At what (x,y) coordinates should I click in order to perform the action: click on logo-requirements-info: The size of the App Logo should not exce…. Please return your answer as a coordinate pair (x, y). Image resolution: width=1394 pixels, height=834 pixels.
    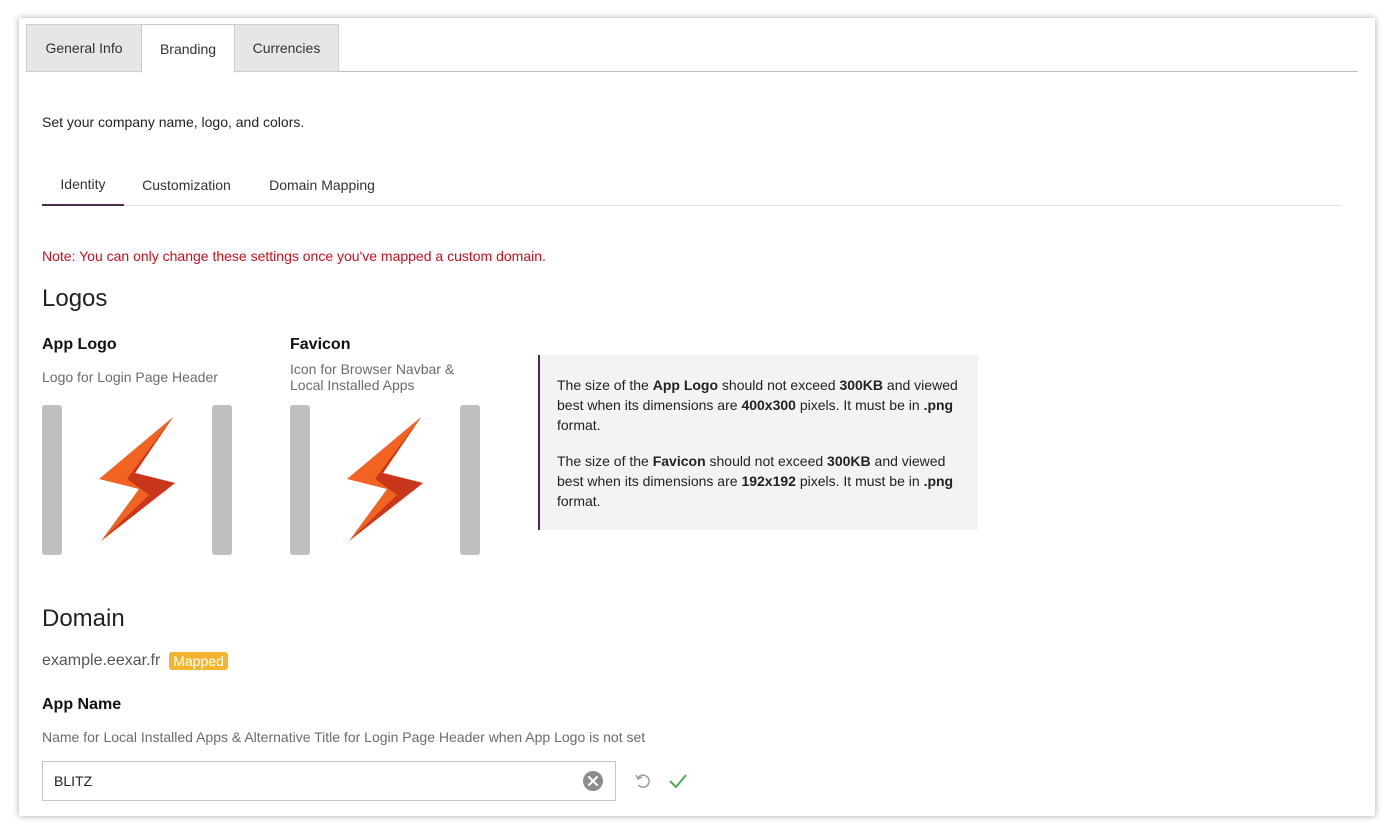
    Looking at the image, I should click on (758, 442).